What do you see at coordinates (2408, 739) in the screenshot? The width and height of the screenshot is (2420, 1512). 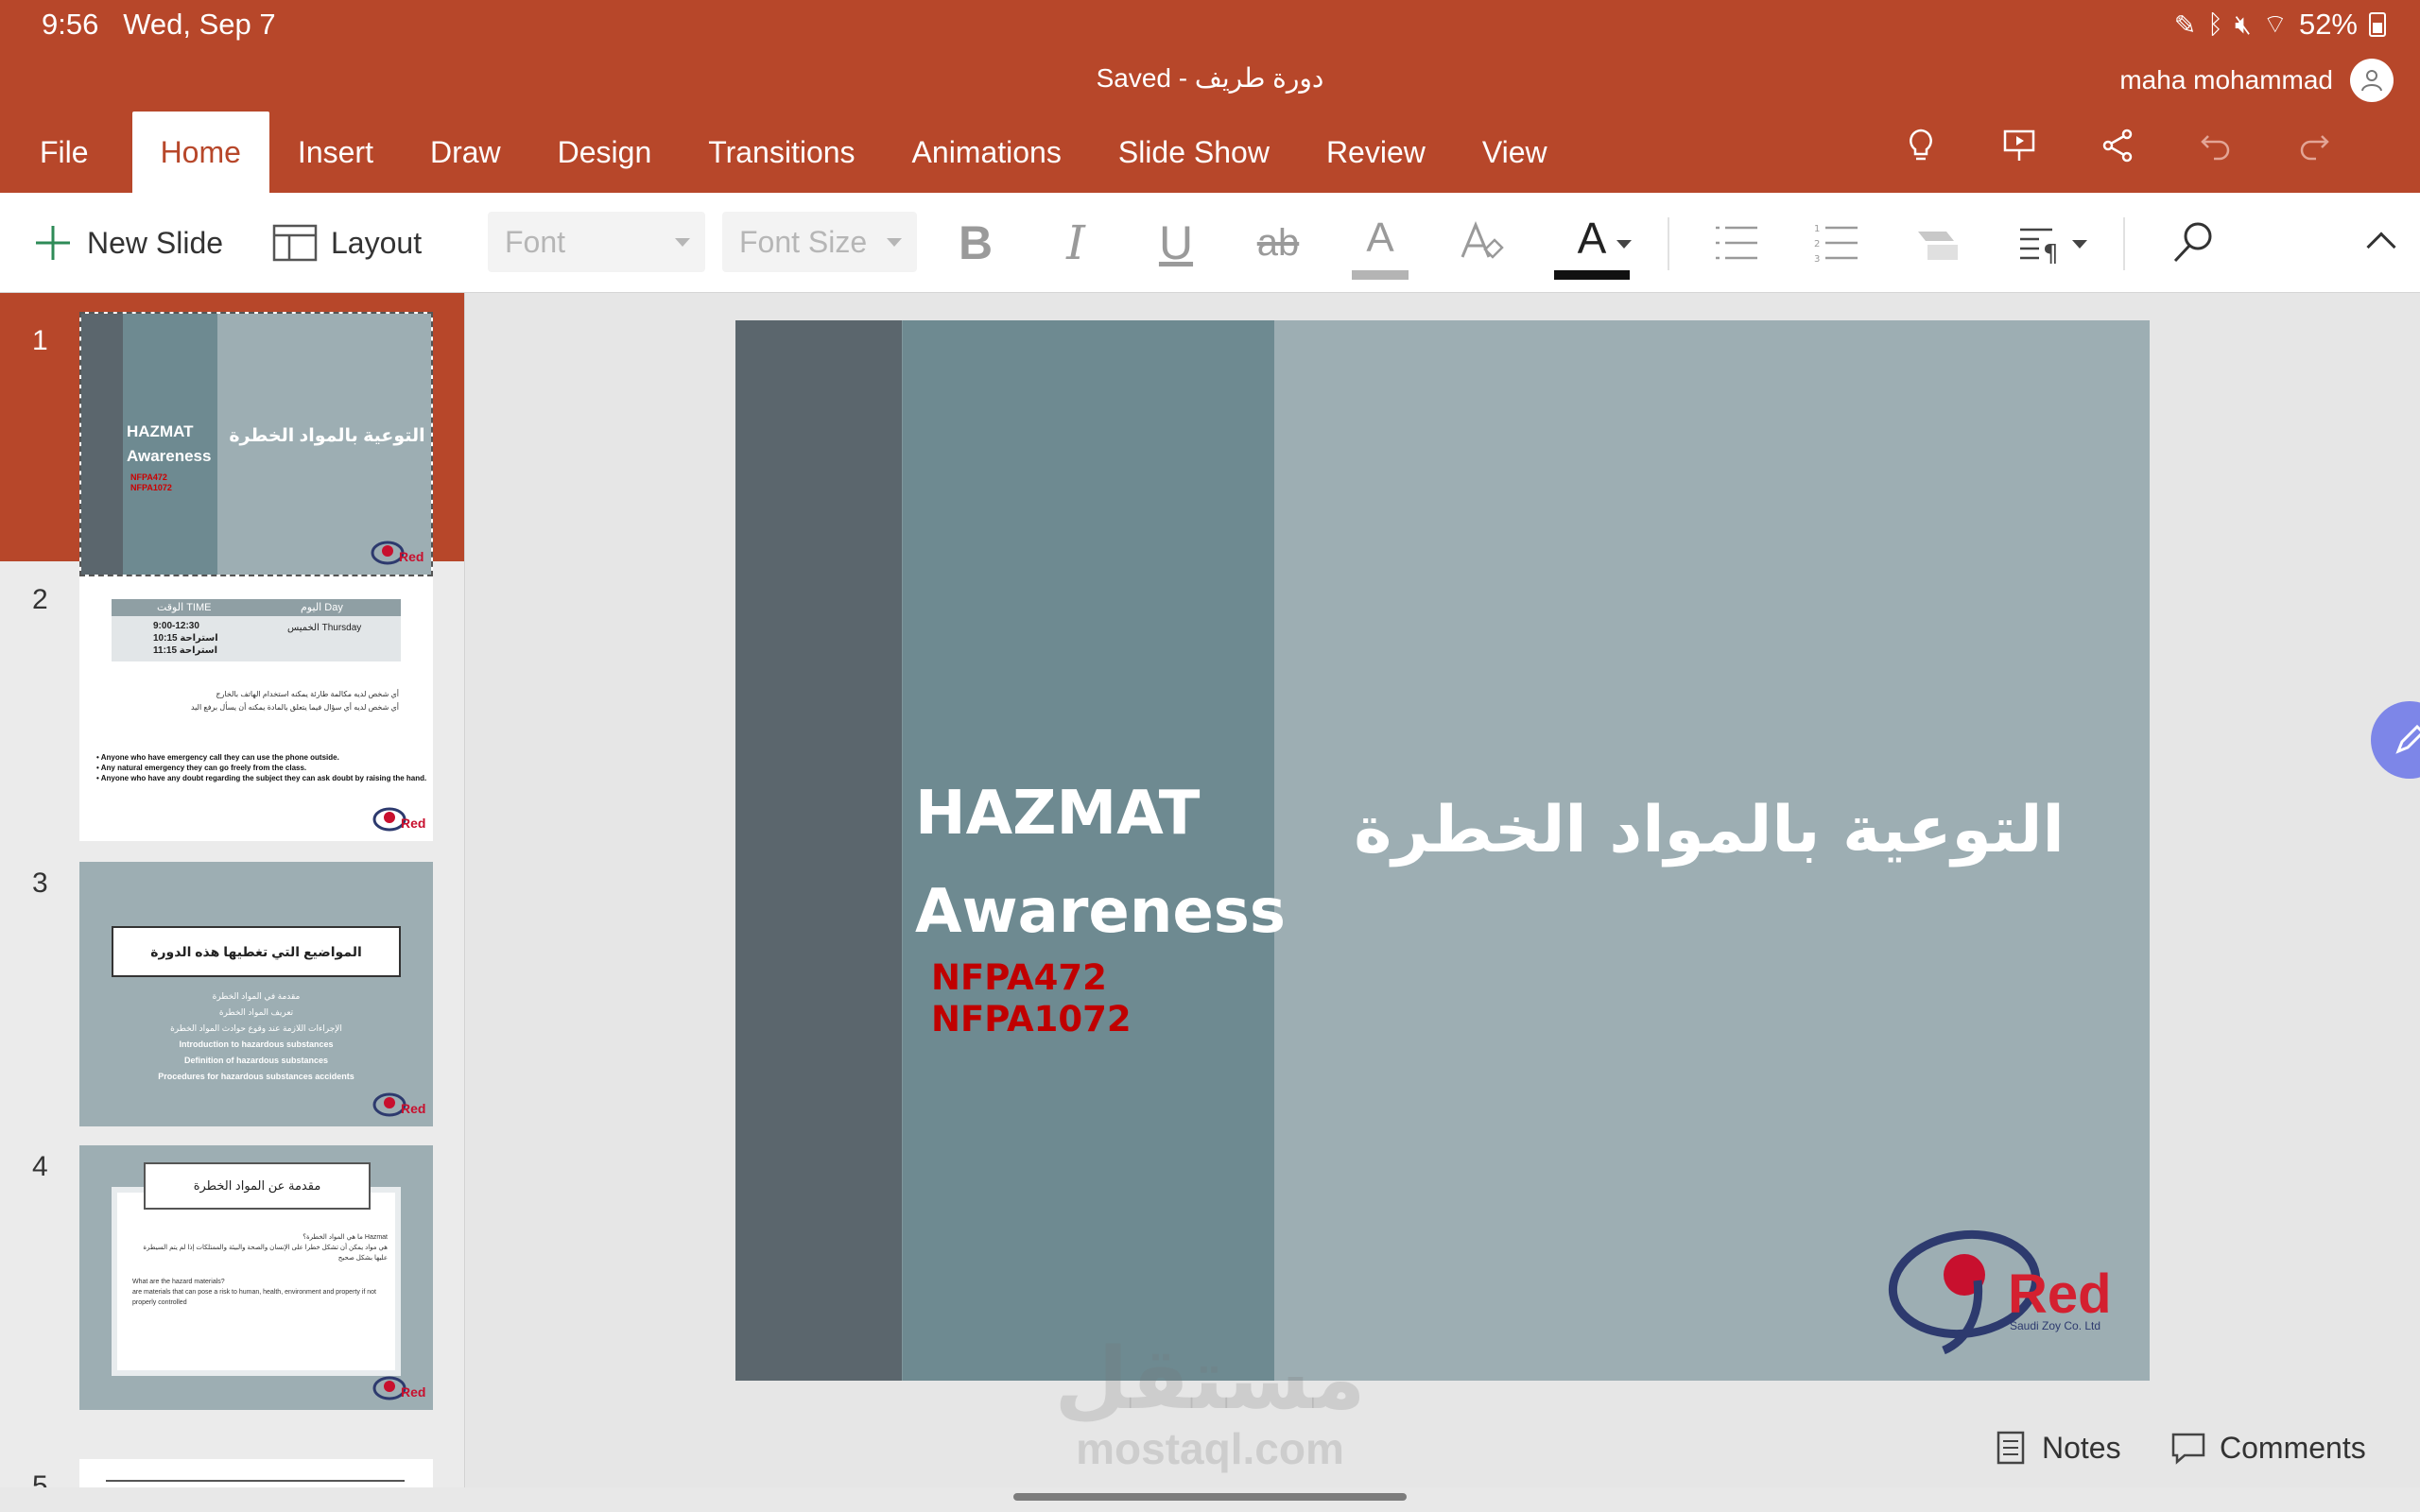 I see `pencil-icon` at bounding box center [2408, 739].